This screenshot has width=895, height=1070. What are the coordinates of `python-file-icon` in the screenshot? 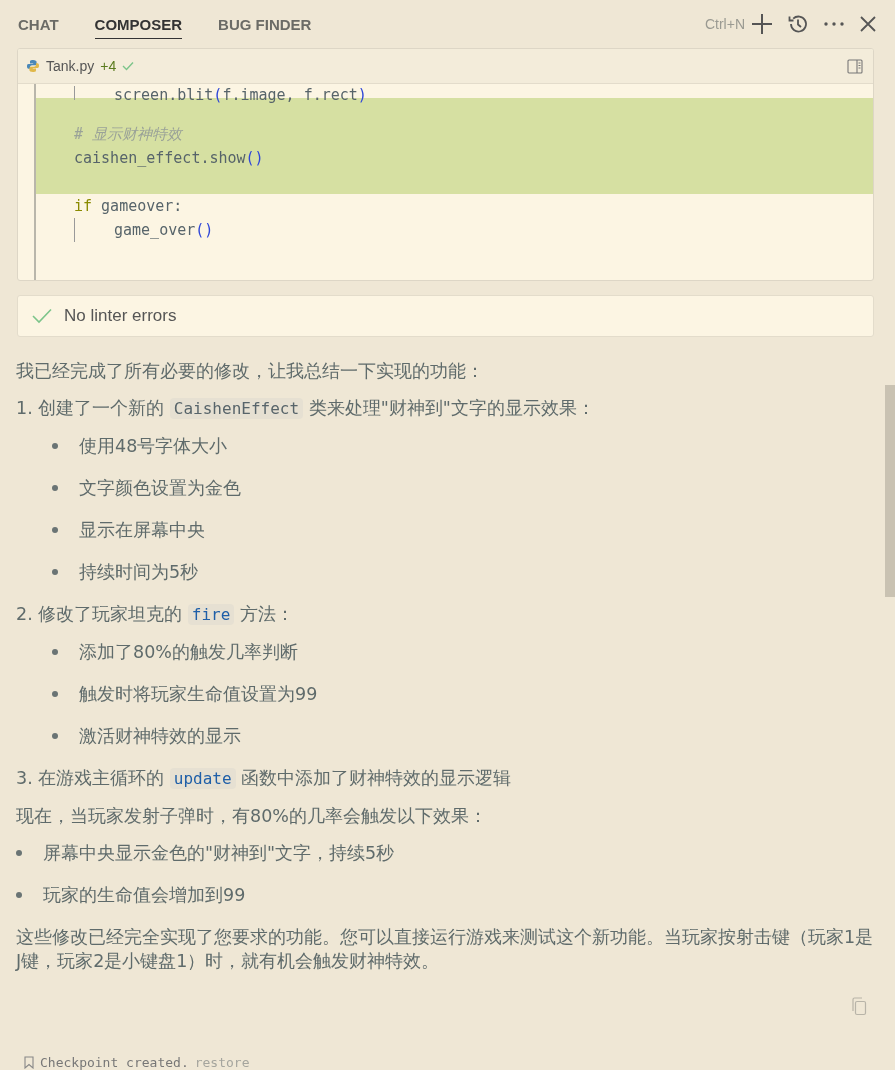 It's located at (33, 66).